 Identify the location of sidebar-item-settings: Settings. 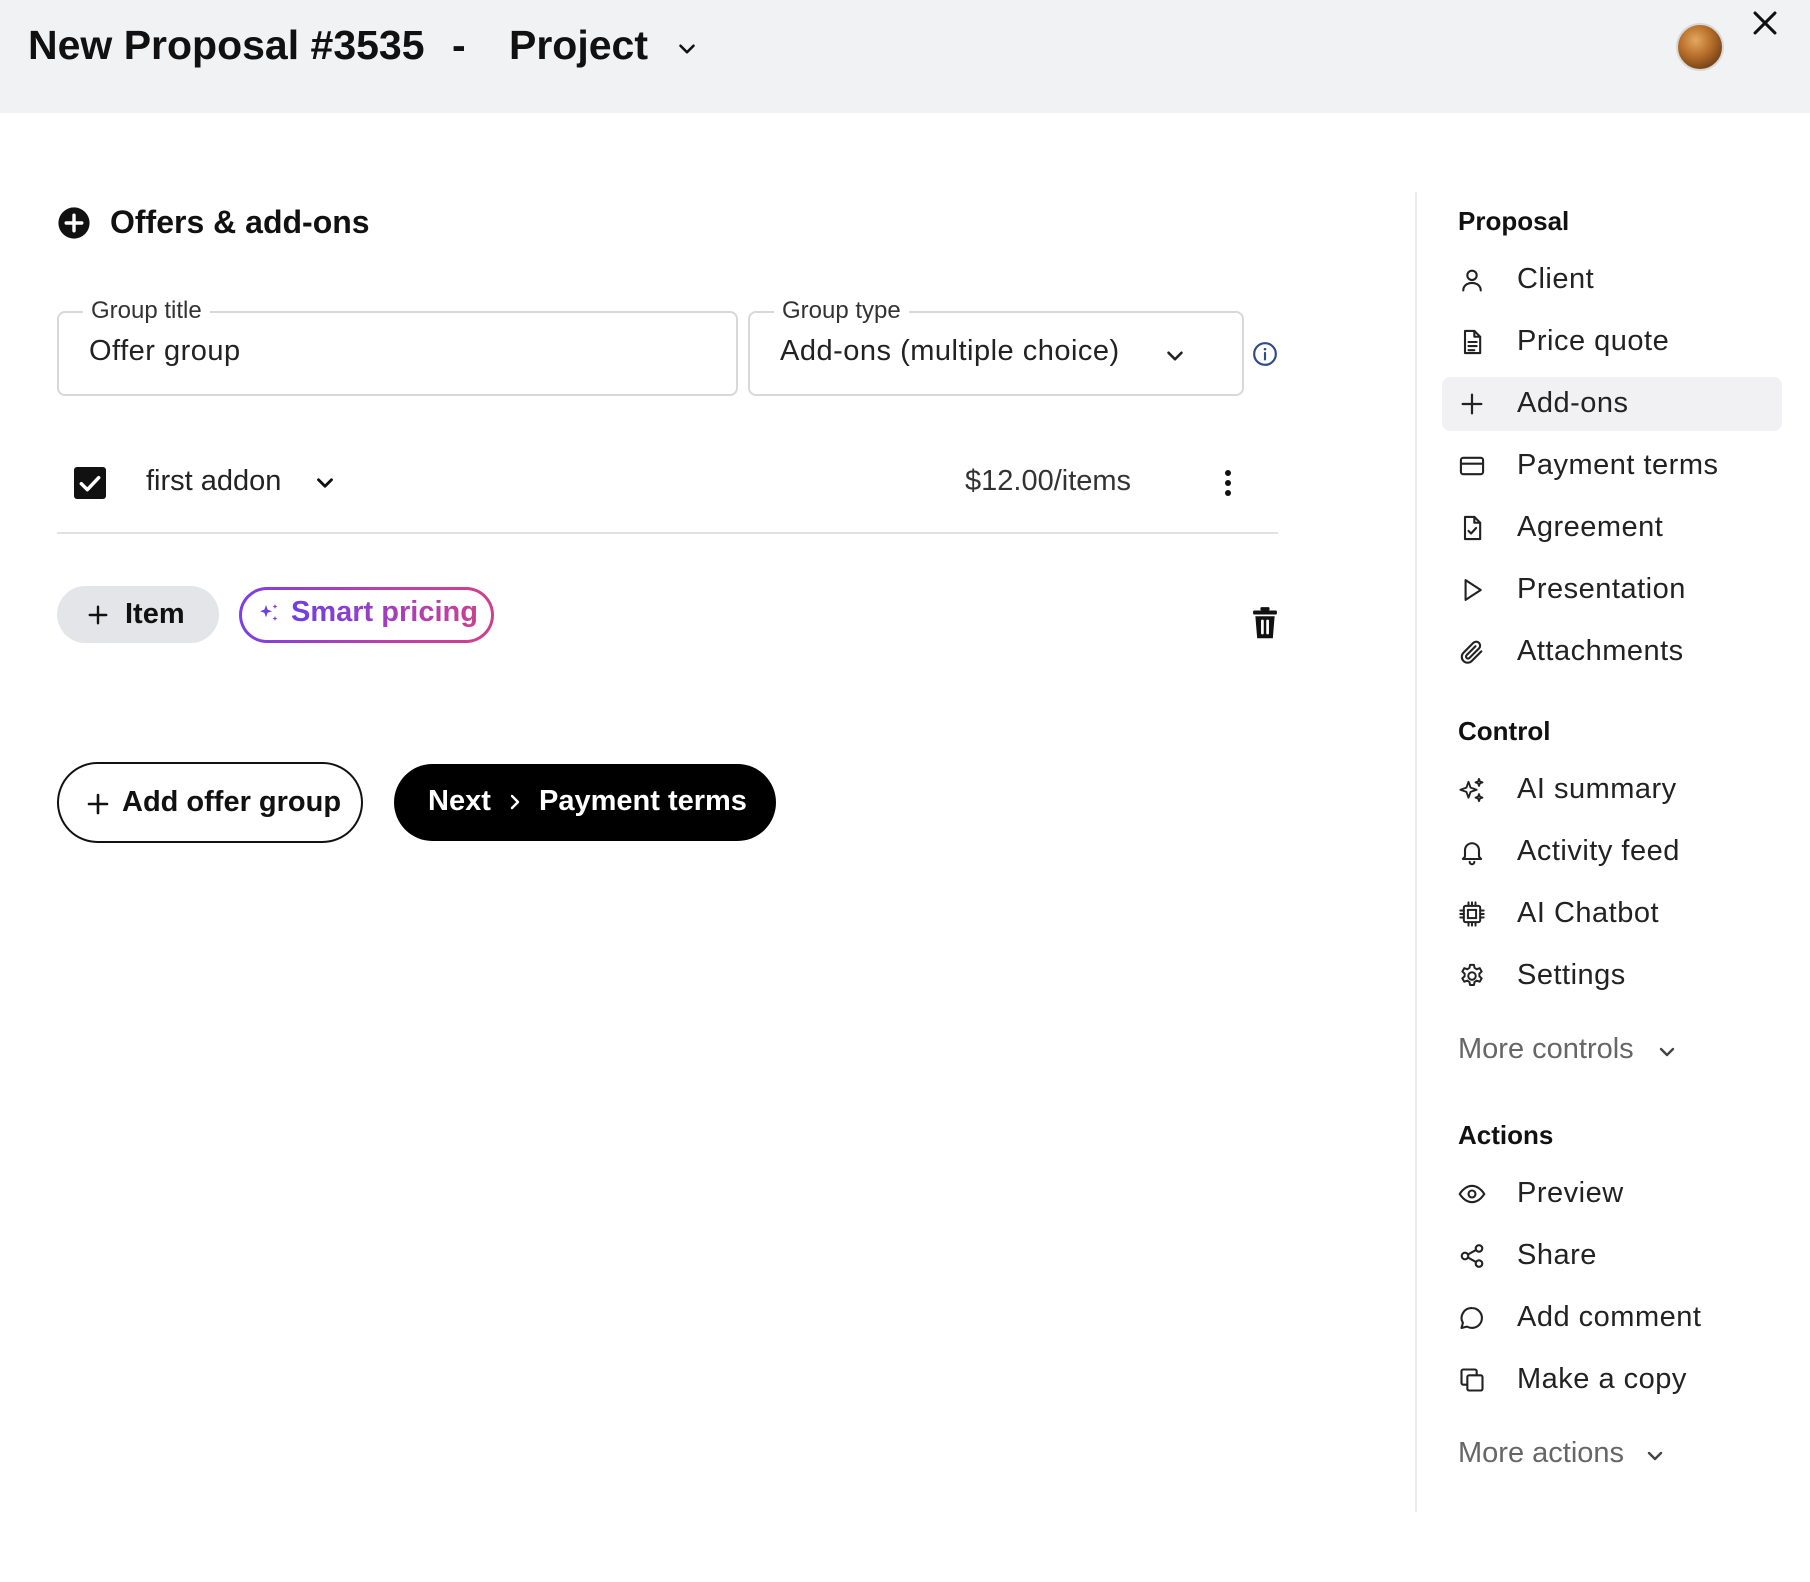
(1612, 976).